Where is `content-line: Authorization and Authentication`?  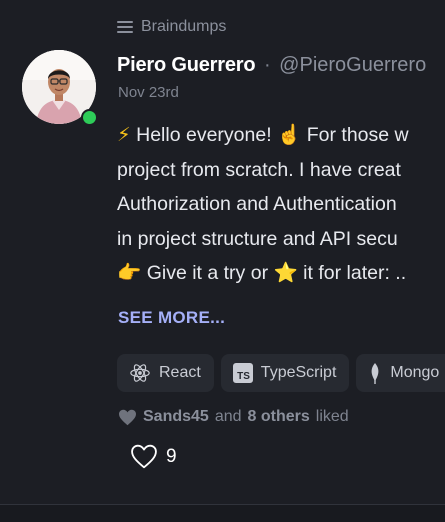
content-line: Authorization and Authentication is located at coordinates (257, 204).